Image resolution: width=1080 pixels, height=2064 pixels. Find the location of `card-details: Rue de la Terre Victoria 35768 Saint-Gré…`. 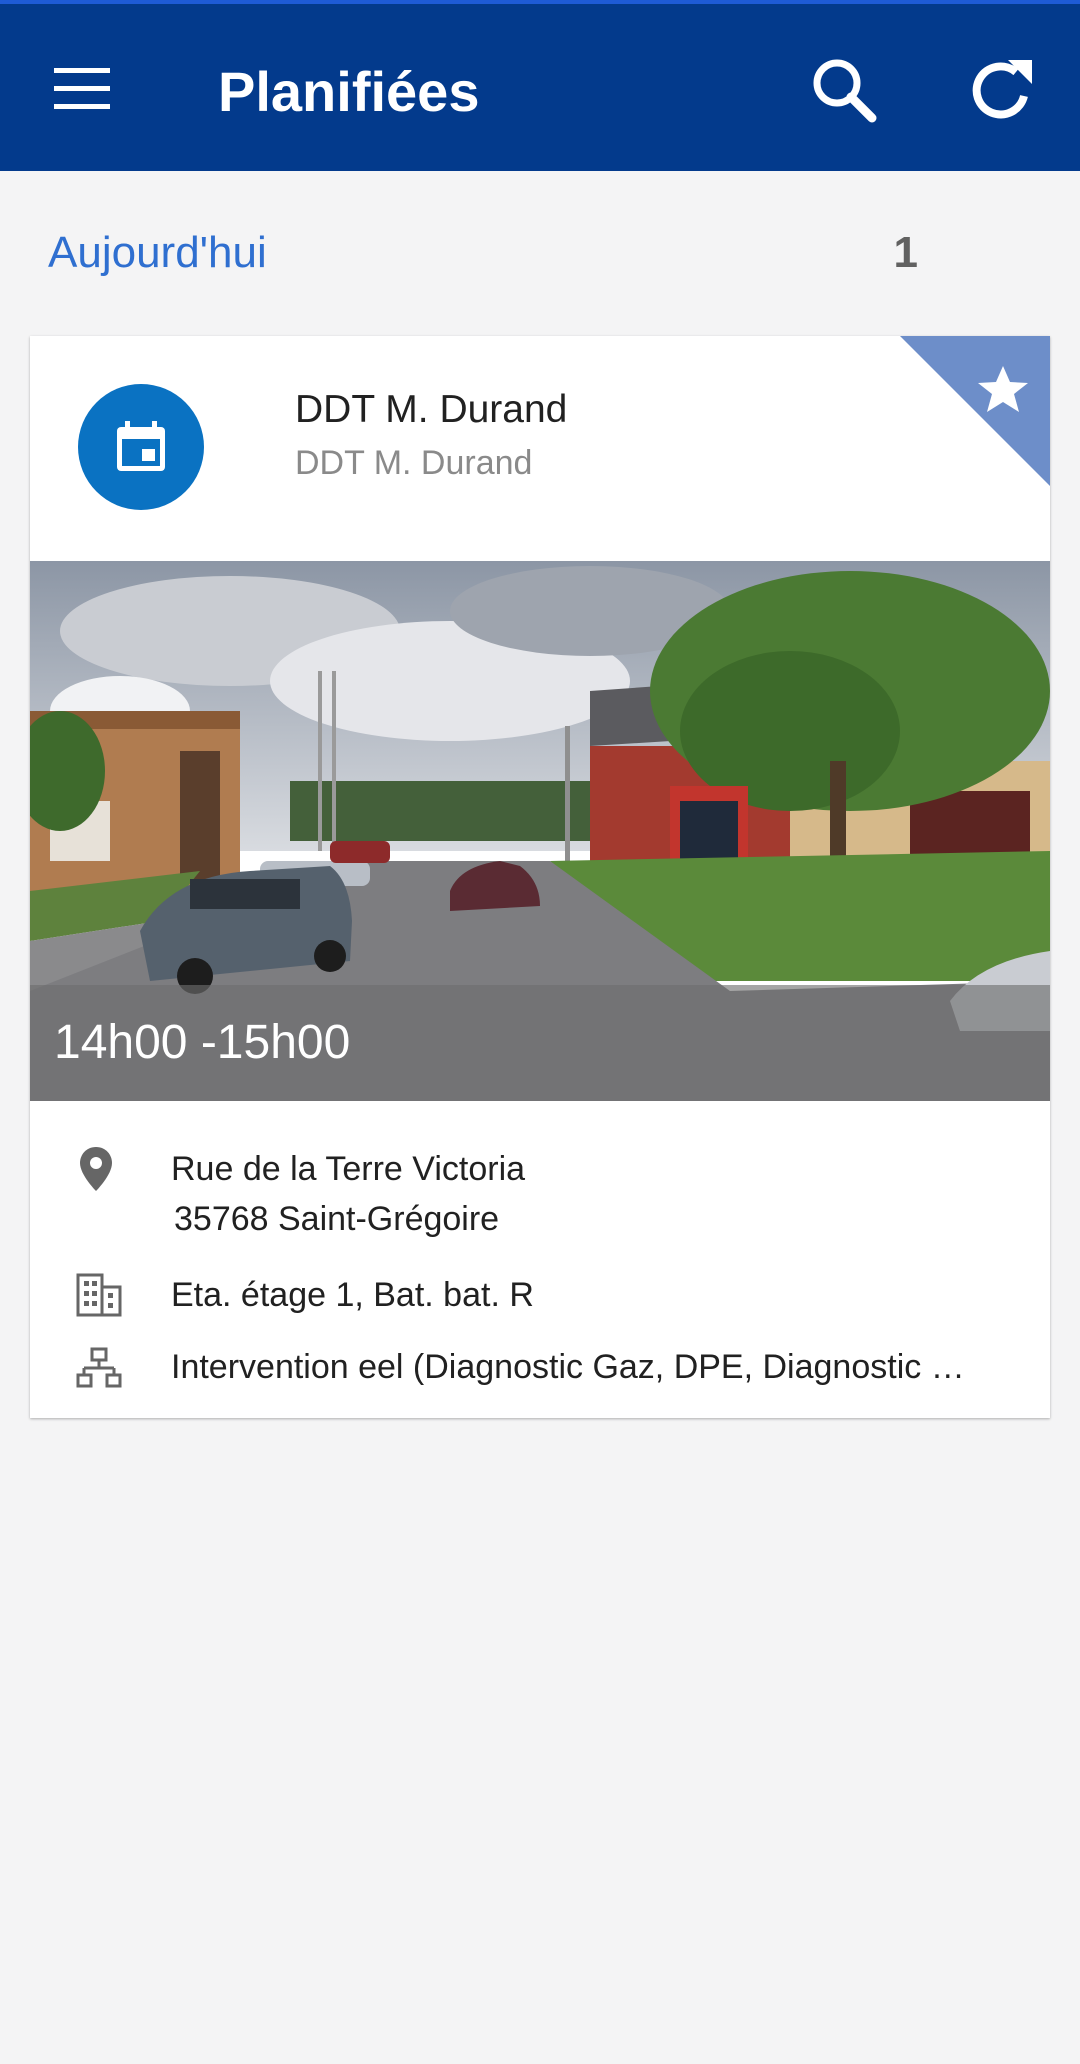

card-details: Rue de la Terre Victoria 35768 Saint-Gré… is located at coordinates (540, 1259).